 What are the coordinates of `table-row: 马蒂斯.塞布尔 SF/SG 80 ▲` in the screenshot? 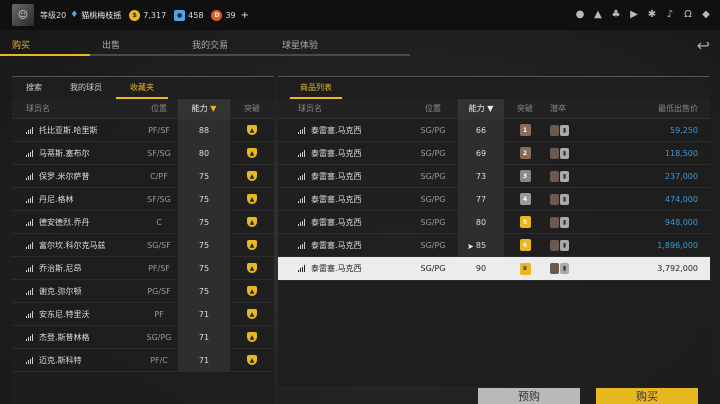 It's located at (143, 153).